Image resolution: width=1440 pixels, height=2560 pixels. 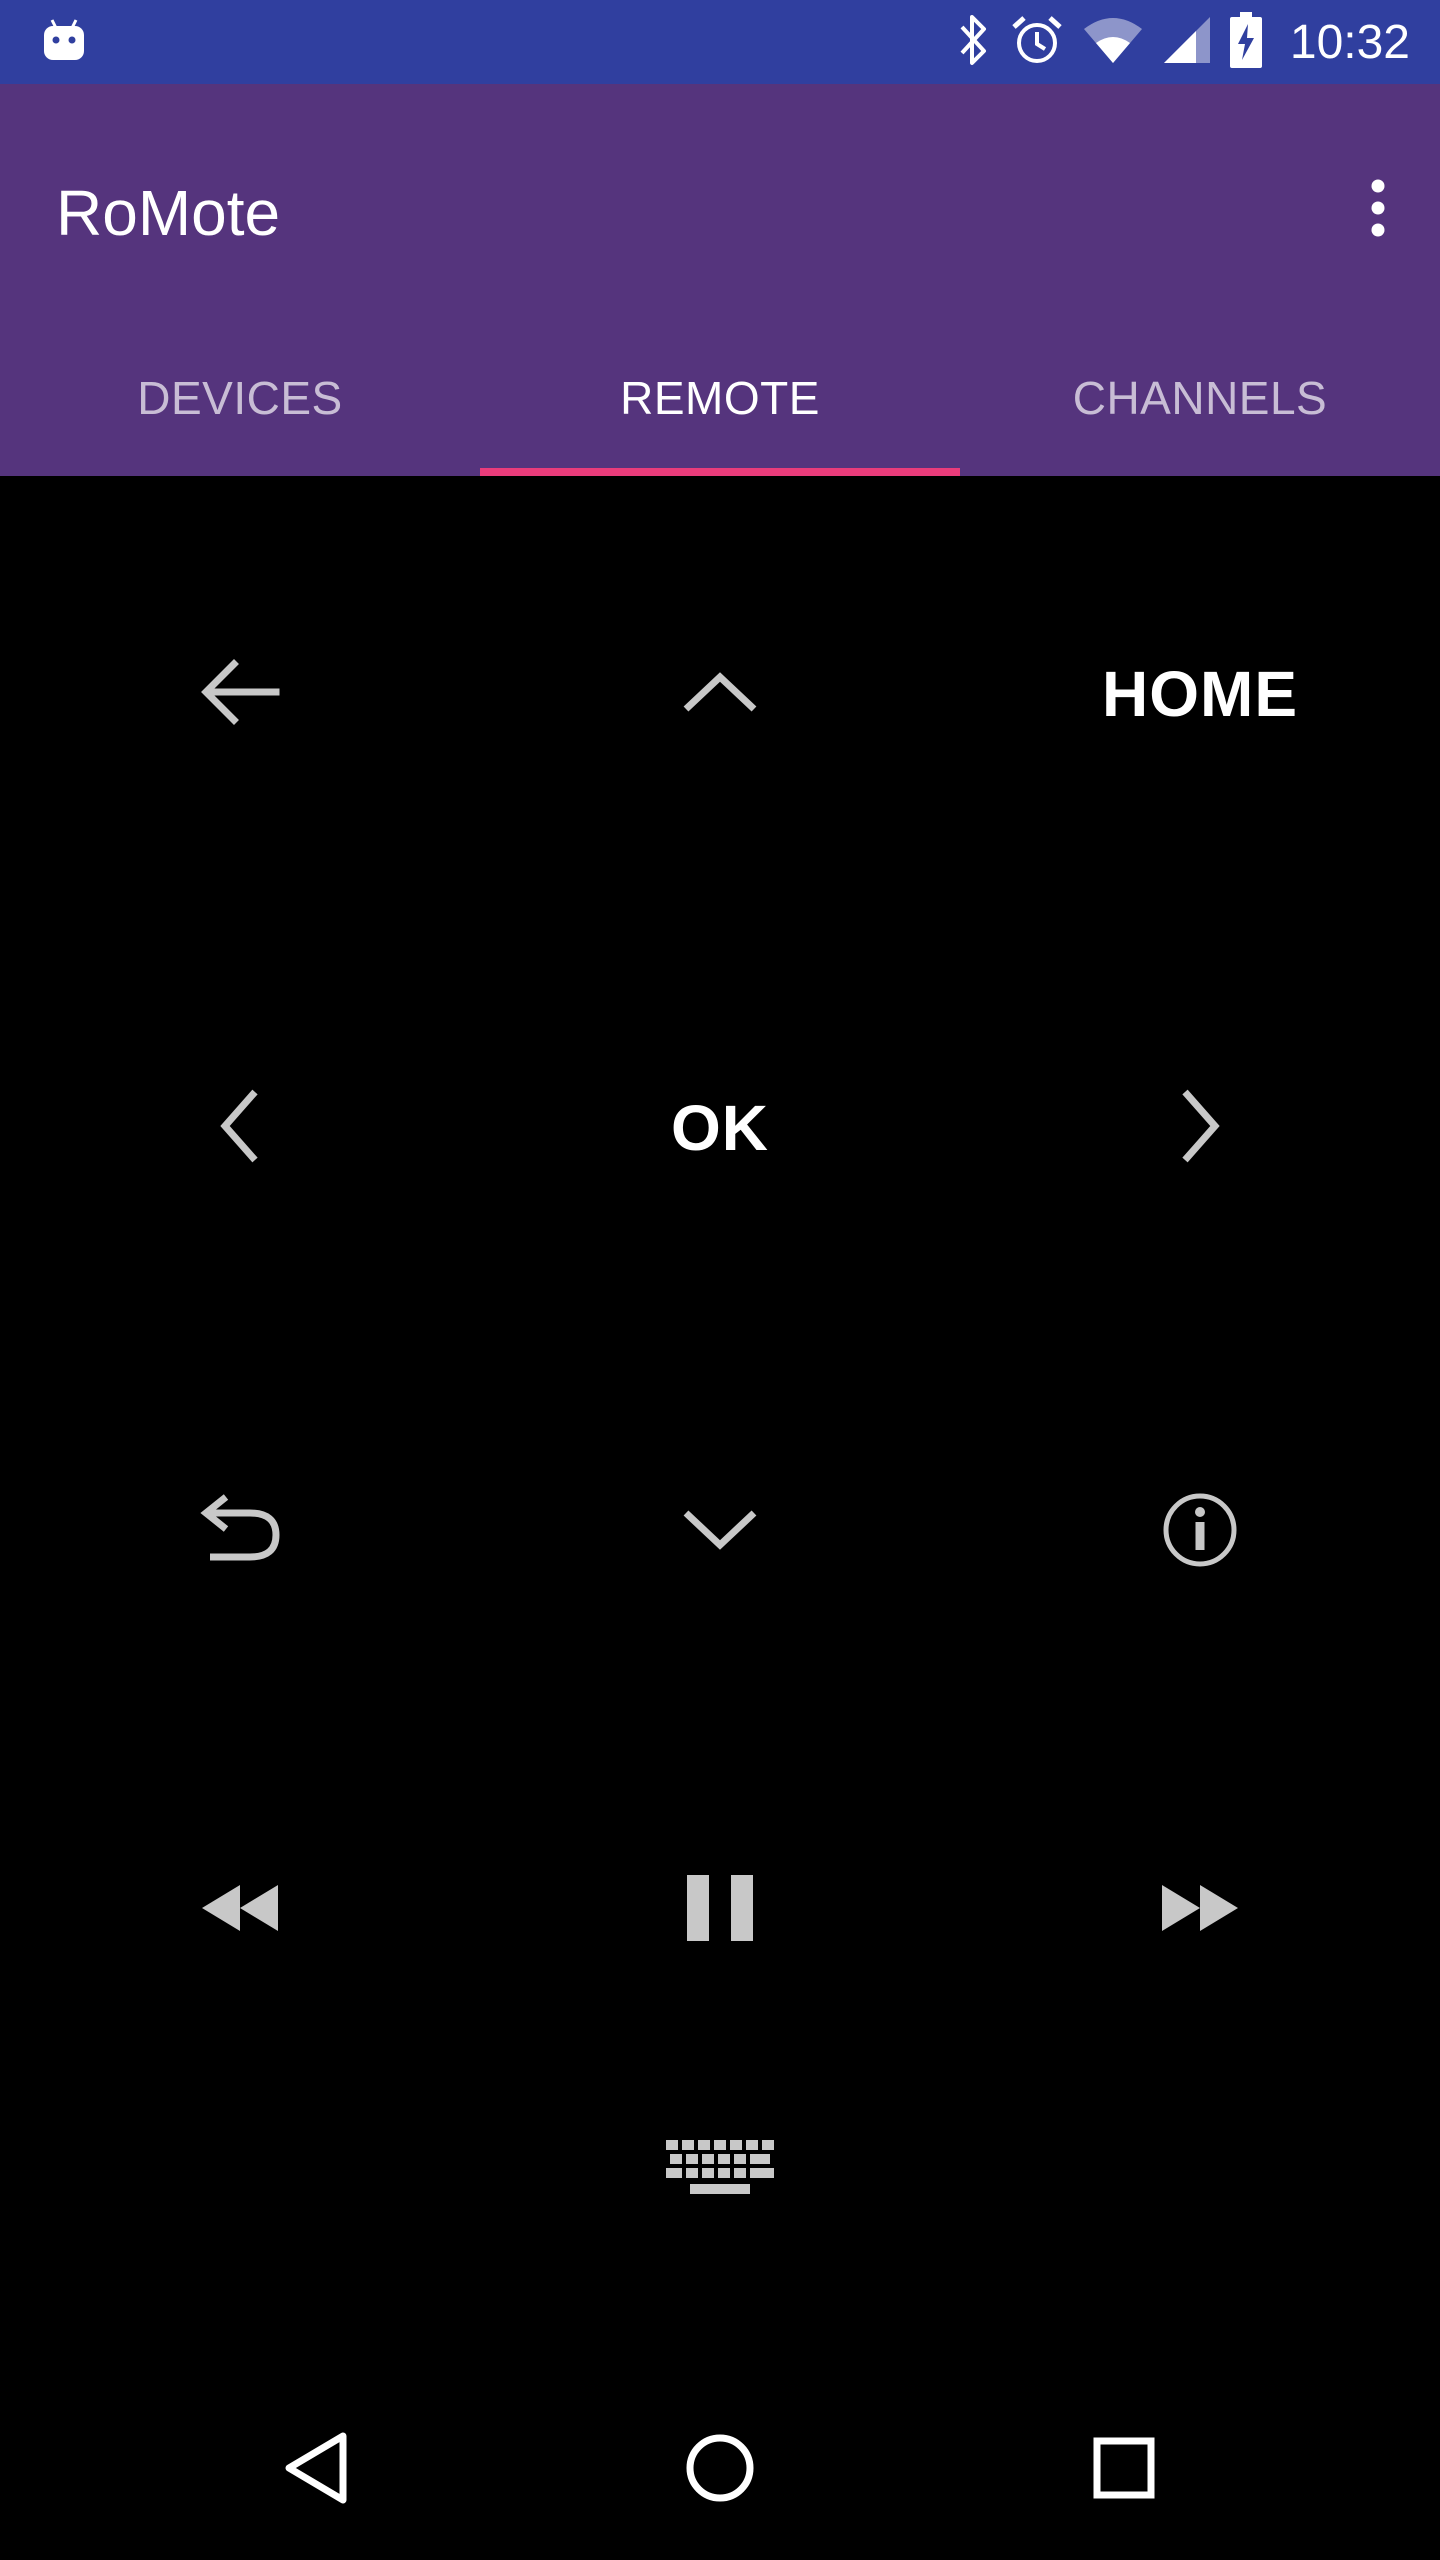 What do you see at coordinates (64, 41) in the screenshot?
I see `android-icon` at bounding box center [64, 41].